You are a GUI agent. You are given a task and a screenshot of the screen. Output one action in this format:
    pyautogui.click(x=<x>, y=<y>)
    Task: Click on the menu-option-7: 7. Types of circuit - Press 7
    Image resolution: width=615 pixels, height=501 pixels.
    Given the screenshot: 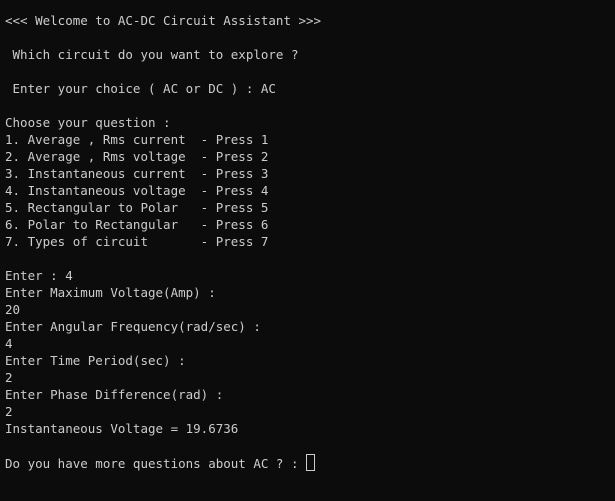 What is the action you would take?
    pyautogui.click(x=137, y=241)
    